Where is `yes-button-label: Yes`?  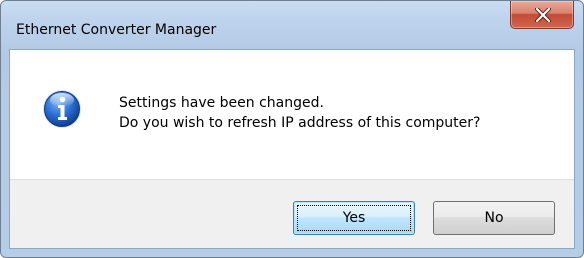
yes-button-label: Yes is located at coordinates (354, 218).